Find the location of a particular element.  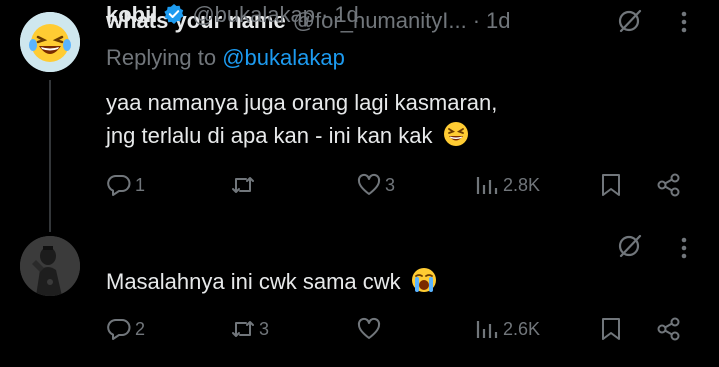

tweet-text-line-2: jng terlalu di apa kan - ini kan kak is located at coordinates (287, 135).